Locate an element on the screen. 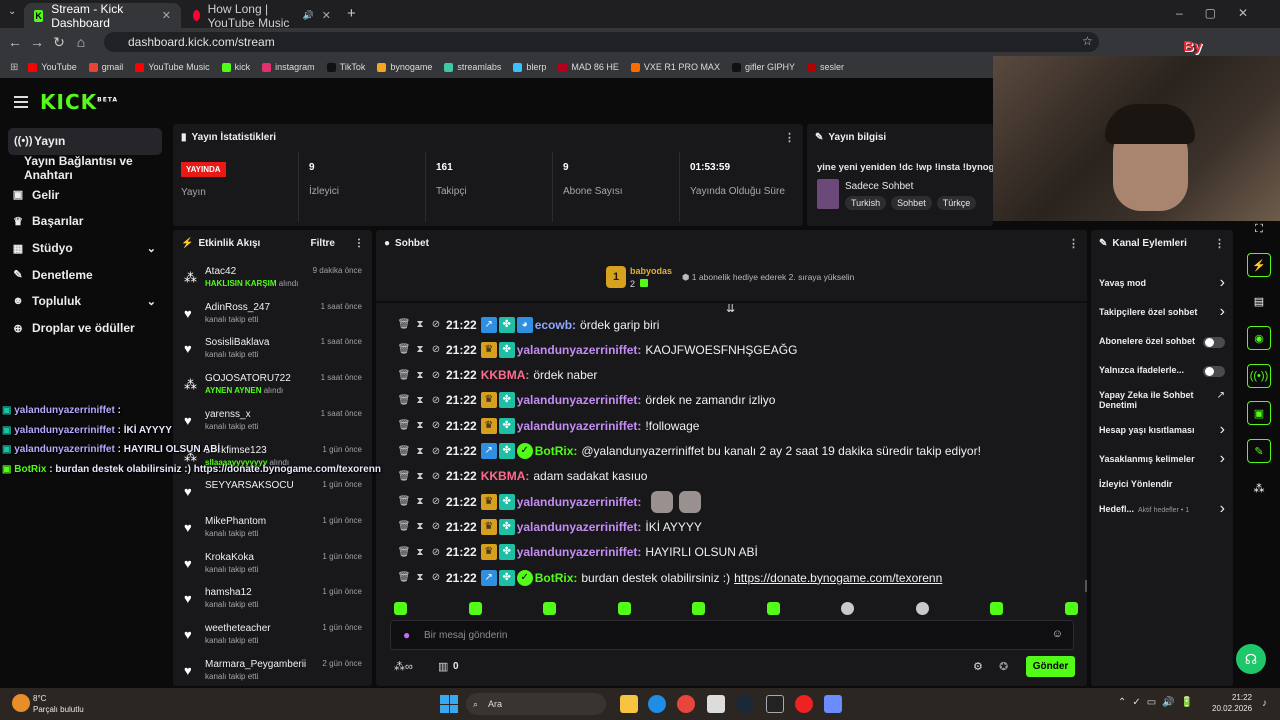  toggle-switch is located at coordinates (1214, 371).